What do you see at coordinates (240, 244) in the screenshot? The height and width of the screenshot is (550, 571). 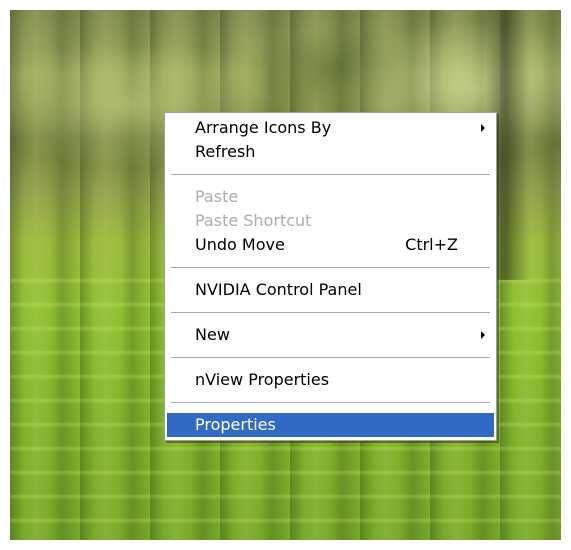 I see `menu-item-label: Undo Move` at bounding box center [240, 244].